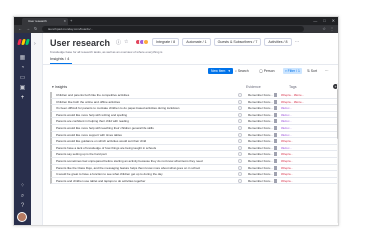  I want to click on search-icon: ⌕, so click(22, 196).